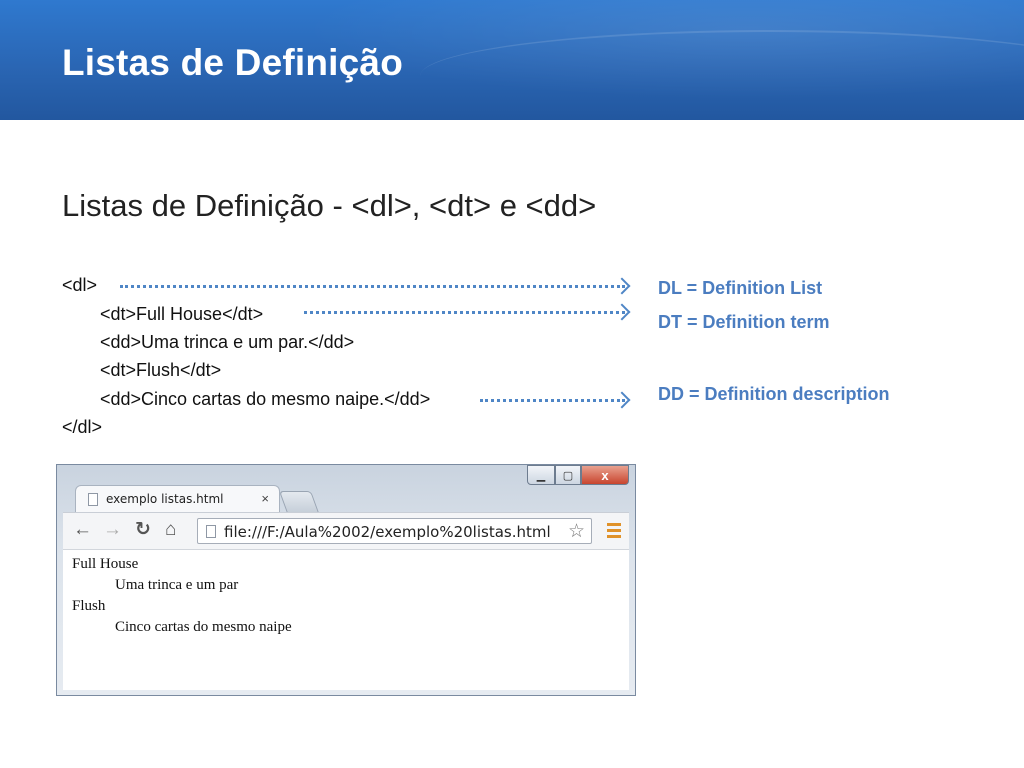 The height and width of the screenshot is (768, 1024). I want to click on rendered-dd: Cinco cartas do mesmo naipe, so click(203, 627).